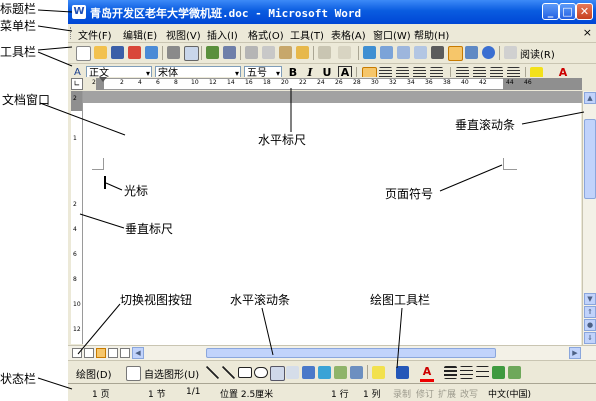 The height and width of the screenshot is (401, 596). Describe the element at coordinates (72, 33) in the screenshot. I see `menubar-grip` at that location.